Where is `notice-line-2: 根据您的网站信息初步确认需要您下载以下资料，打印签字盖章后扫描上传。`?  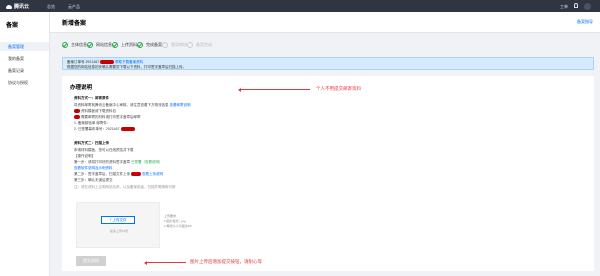
notice-line-2: 根据您的网站信息初步确认需要您下载以下资料，打印签字盖章后扫描上传。 is located at coordinates (126, 67).